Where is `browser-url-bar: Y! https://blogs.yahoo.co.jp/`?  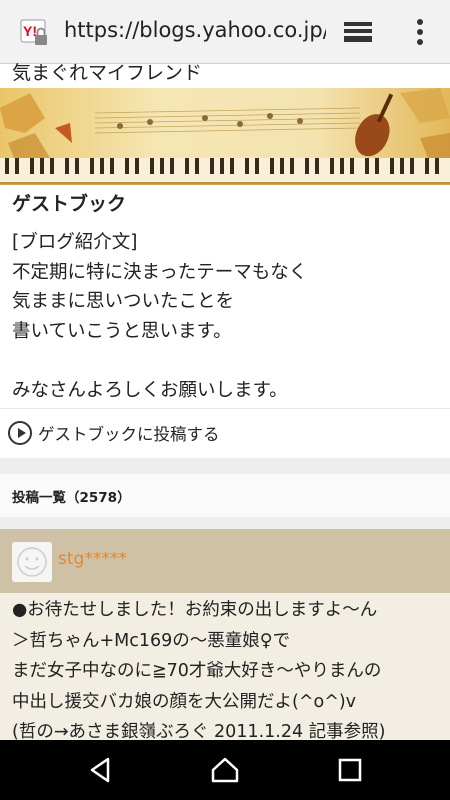 browser-url-bar: Y! https://blogs.yahoo.co.jp/ is located at coordinates (225, 32).